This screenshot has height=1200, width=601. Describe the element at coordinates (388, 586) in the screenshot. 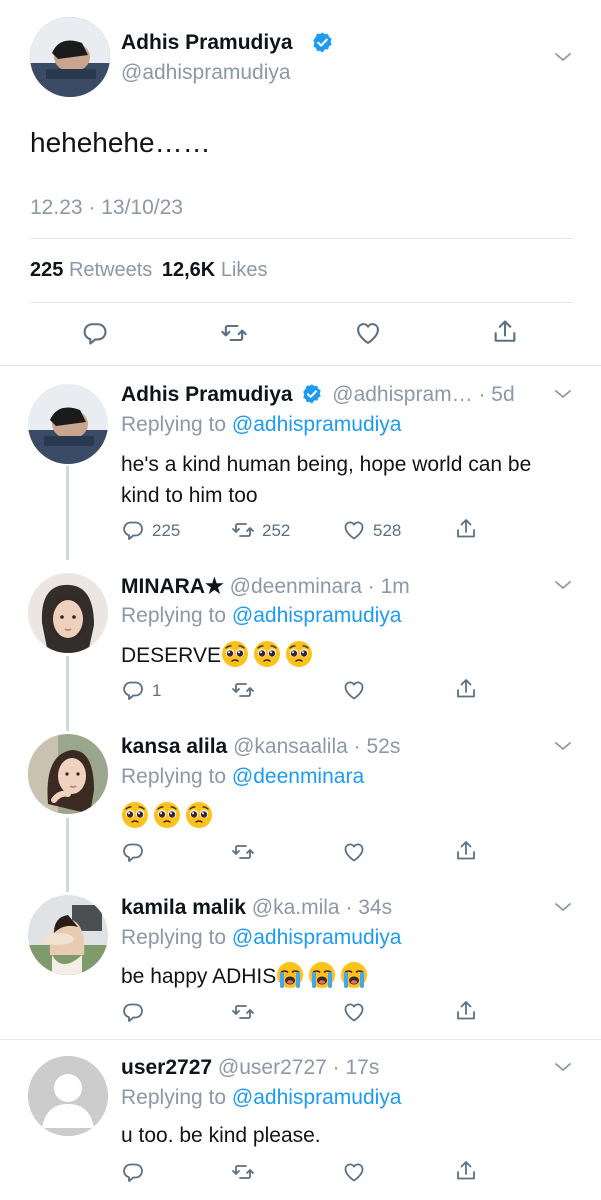

I see `reply-time: · 1m` at that location.